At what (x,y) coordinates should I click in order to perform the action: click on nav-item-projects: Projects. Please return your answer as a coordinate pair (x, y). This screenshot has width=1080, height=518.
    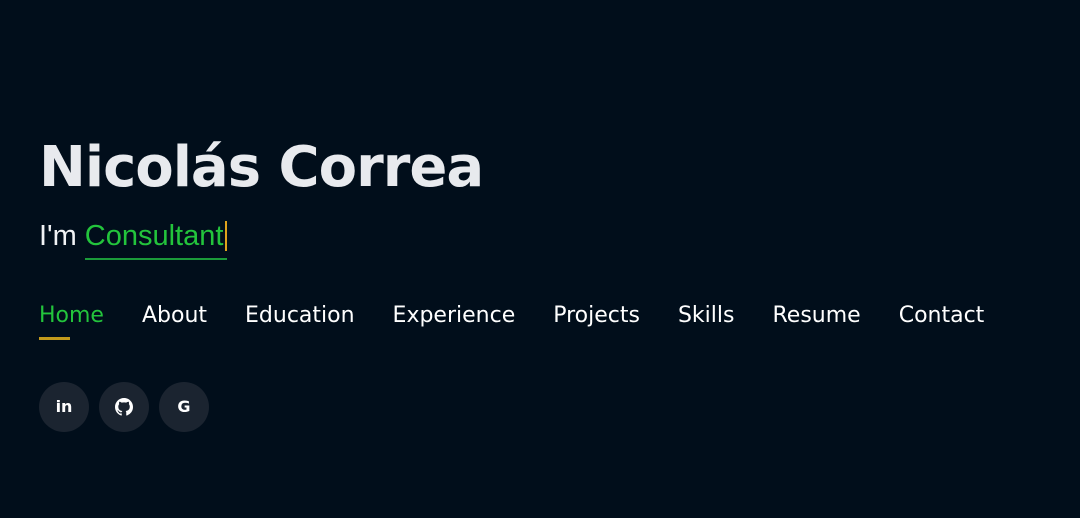
    Looking at the image, I should click on (596, 321).